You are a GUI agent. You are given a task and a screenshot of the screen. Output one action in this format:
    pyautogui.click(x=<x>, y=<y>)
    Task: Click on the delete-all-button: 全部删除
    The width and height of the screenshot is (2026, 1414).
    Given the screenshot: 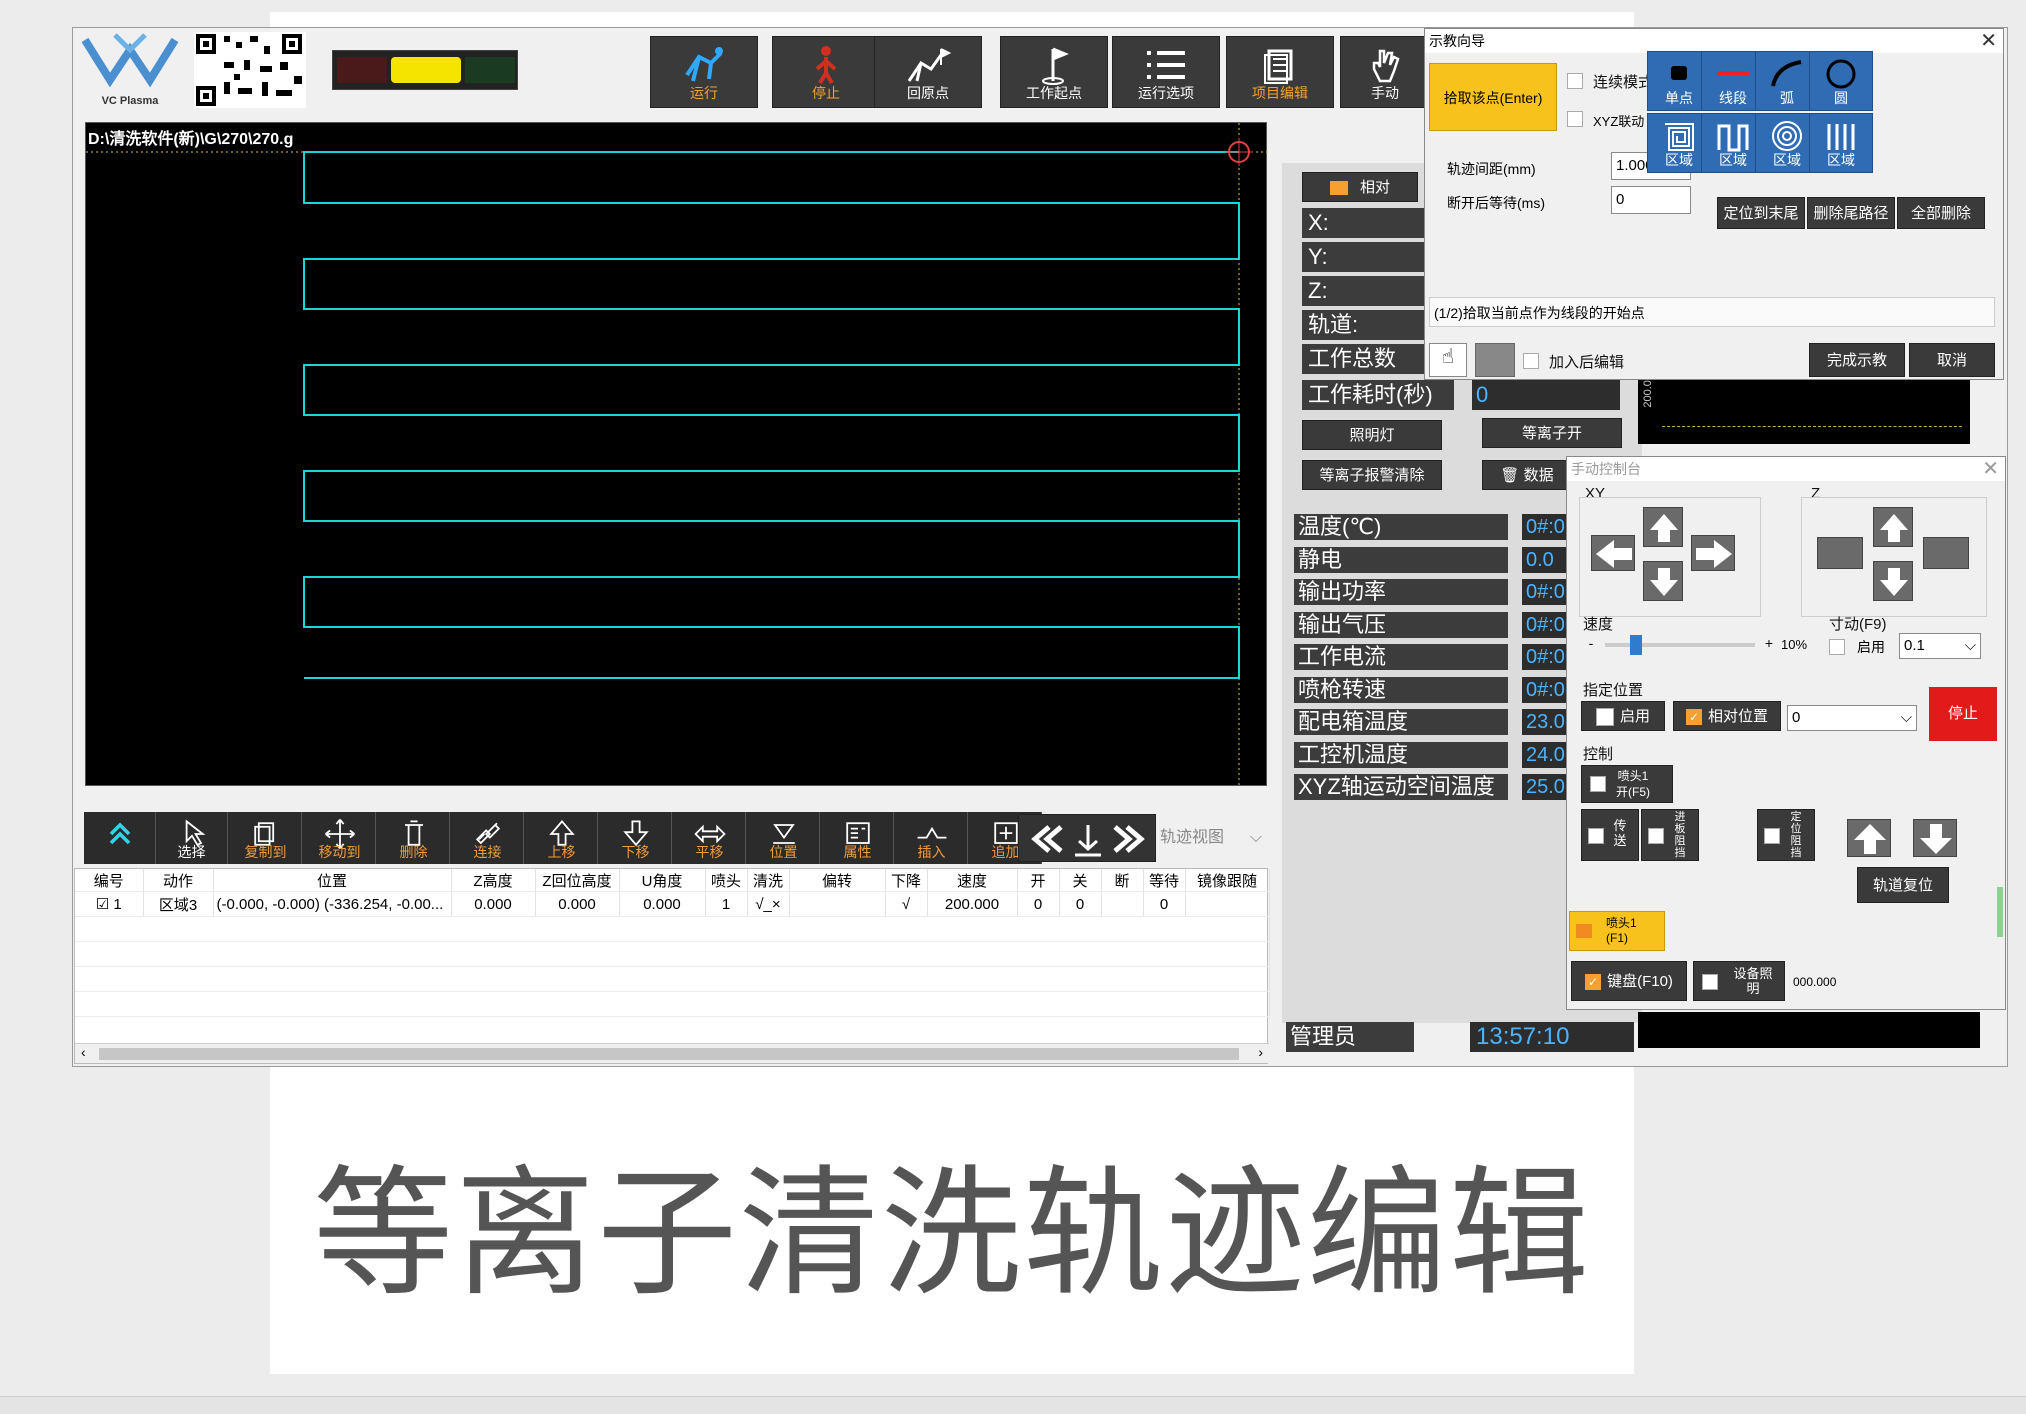 What is the action you would take?
    pyautogui.click(x=1941, y=213)
    